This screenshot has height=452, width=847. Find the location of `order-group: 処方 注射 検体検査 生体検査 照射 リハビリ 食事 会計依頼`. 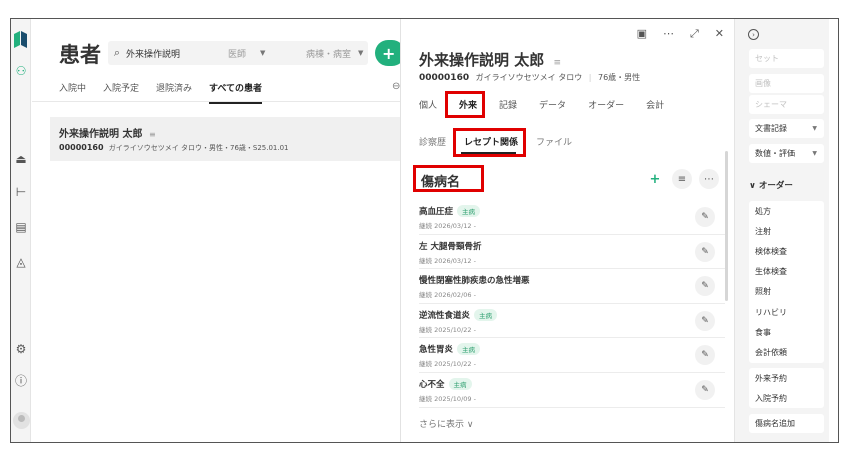

order-group: 処方 注射 検体検査 生体検査 照射 リハビリ 食事 会計依頼 is located at coordinates (786, 282).